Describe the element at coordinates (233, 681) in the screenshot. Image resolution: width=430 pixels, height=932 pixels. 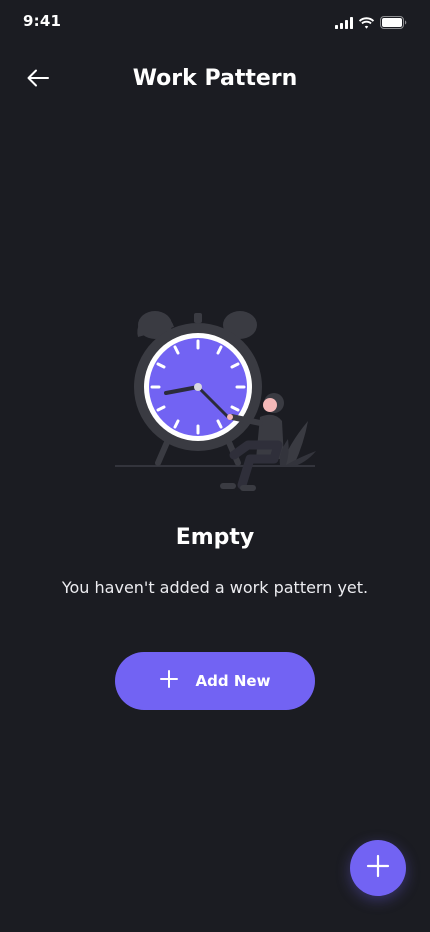
I see `add-new-label: Add New` at that location.